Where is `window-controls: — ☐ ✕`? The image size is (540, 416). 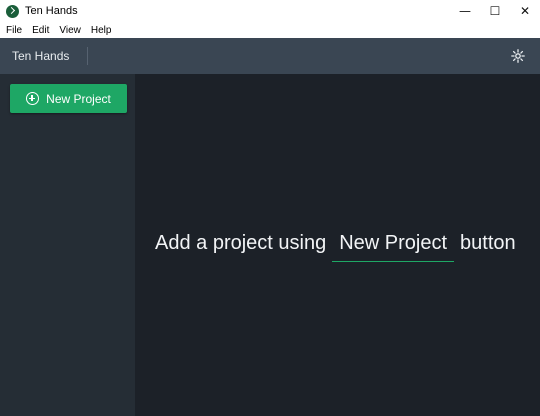
window-controls: — ☐ ✕ is located at coordinates (495, 11).